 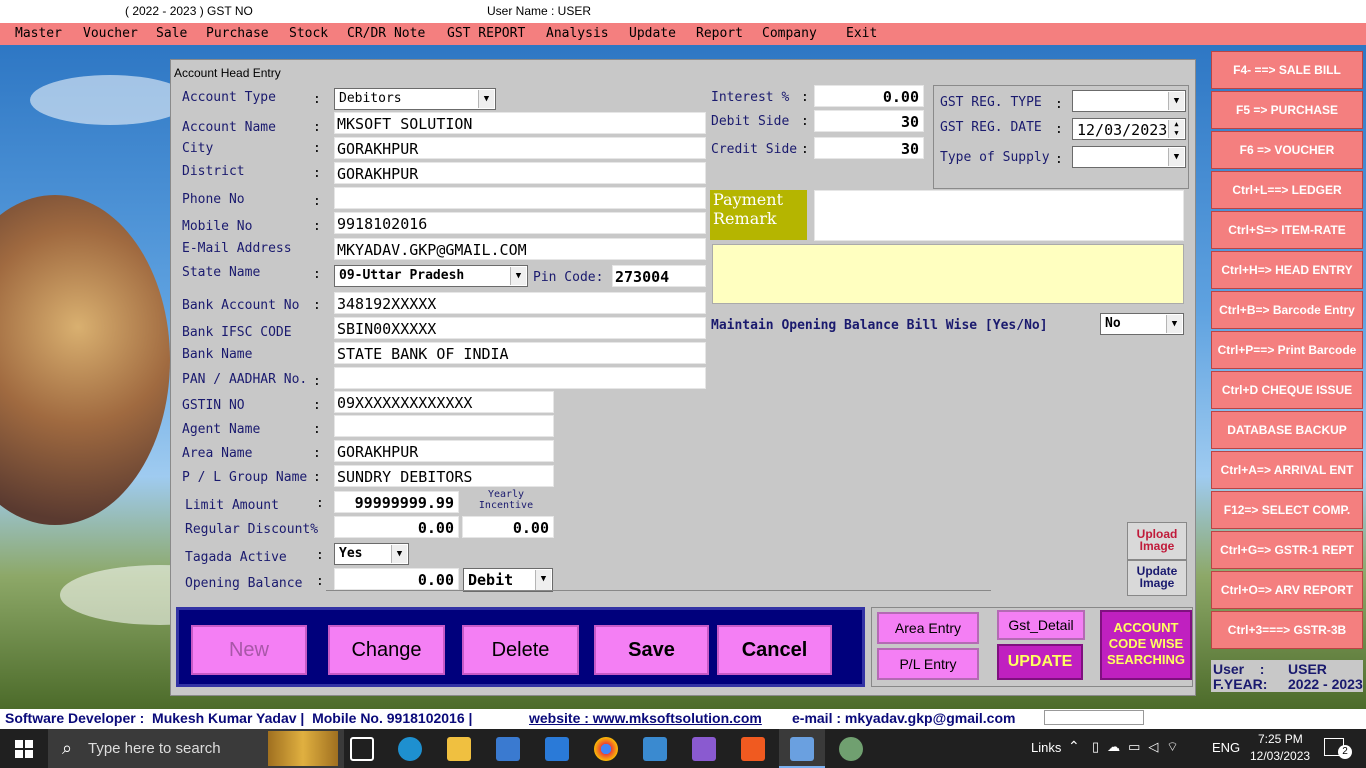 I want to click on menu-sale: Sale, so click(x=171, y=33).